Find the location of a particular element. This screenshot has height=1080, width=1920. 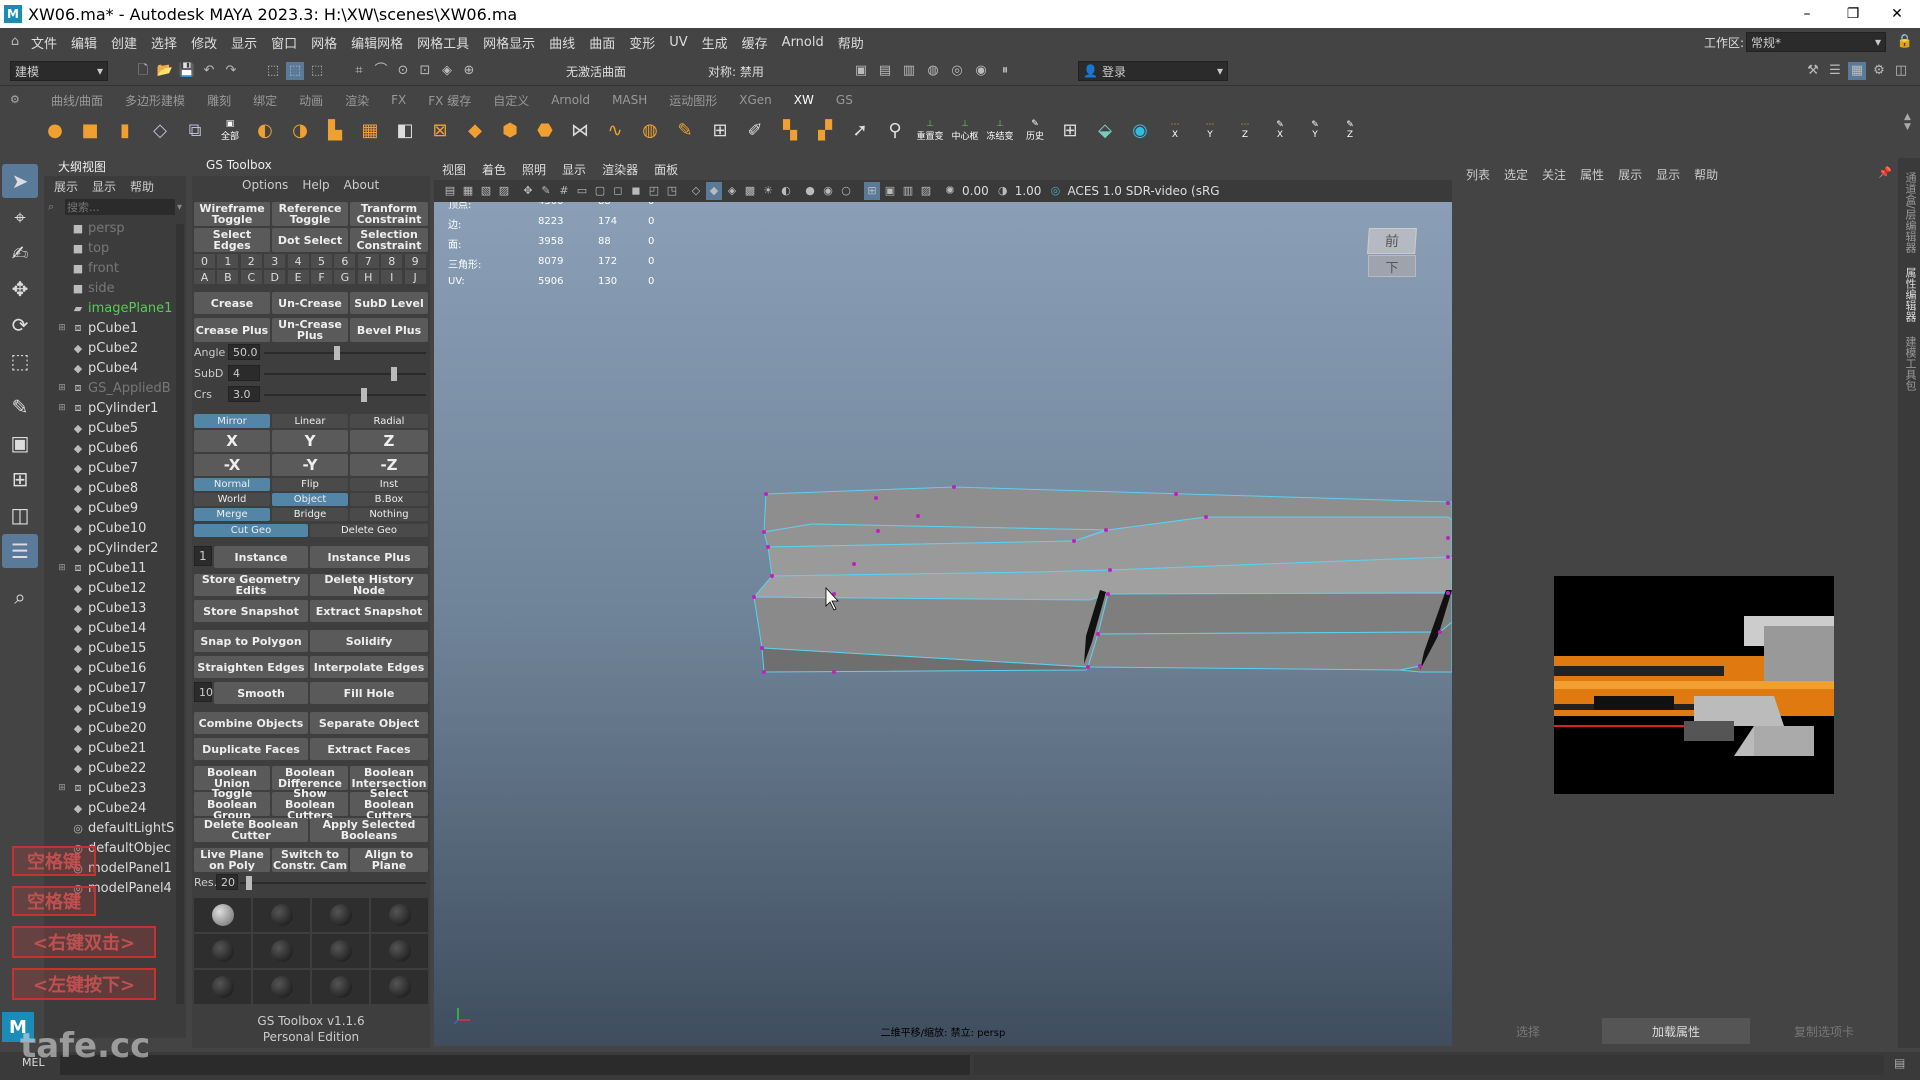

snap-curve-icon: ⌒ is located at coordinates (381, 71).